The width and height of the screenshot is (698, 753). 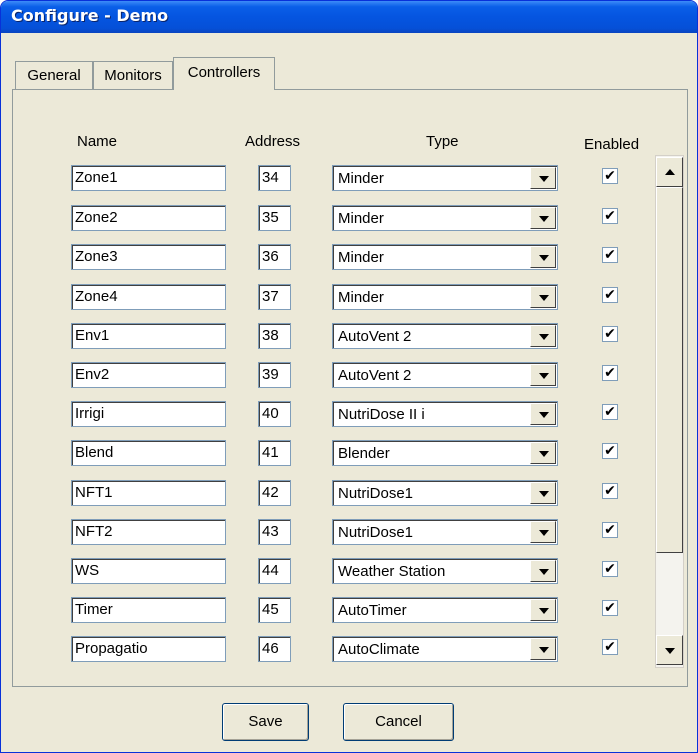 What do you see at coordinates (274, 414) in the screenshot?
I see `controller-address-field: 40` at bounding box center [274, 414].